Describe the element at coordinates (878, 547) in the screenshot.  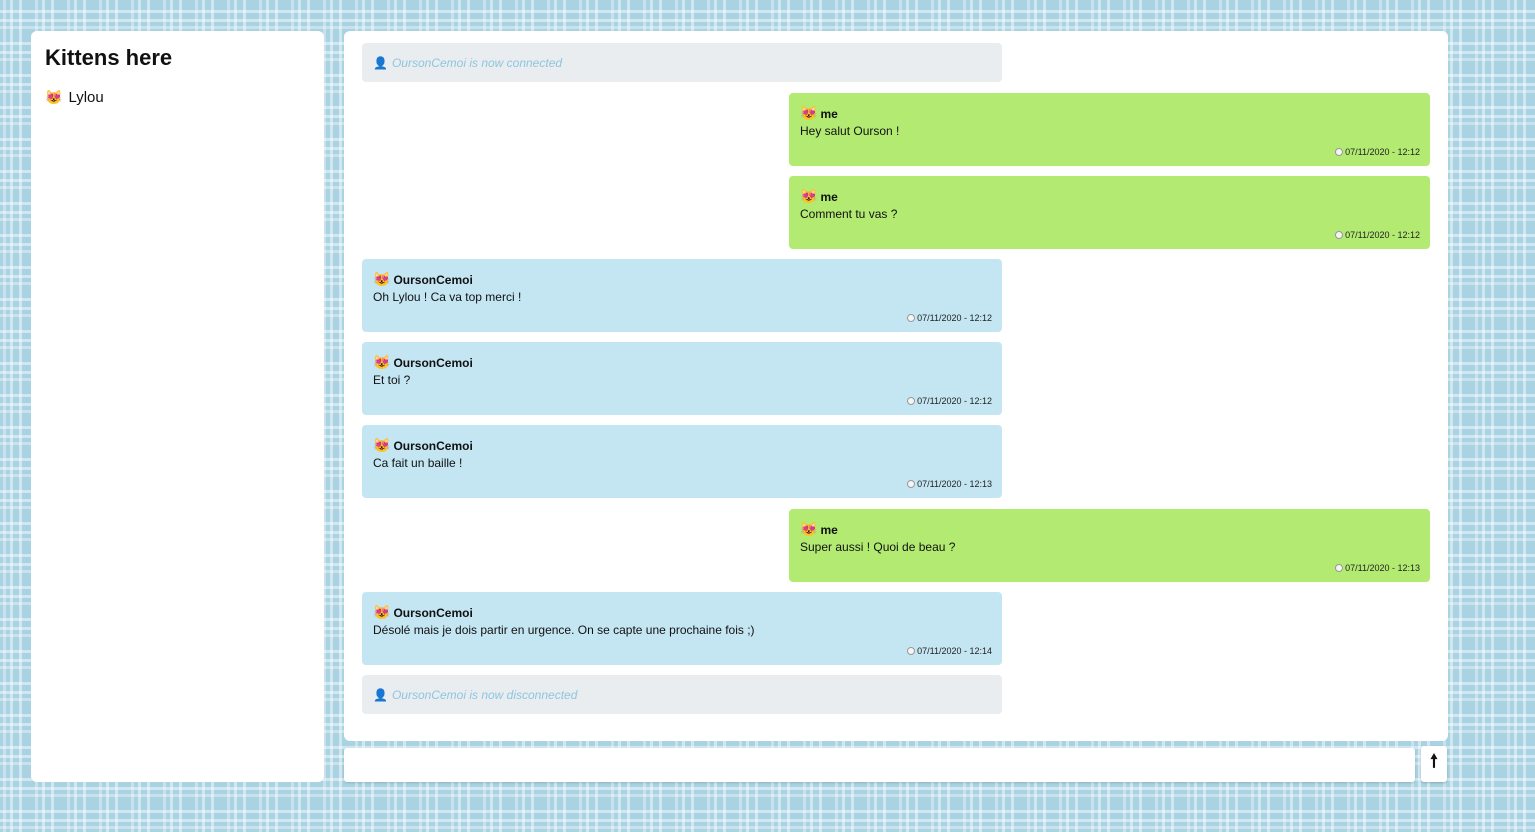
I see `message-text: Super aussi ! Quoi de beau ?` at that location.